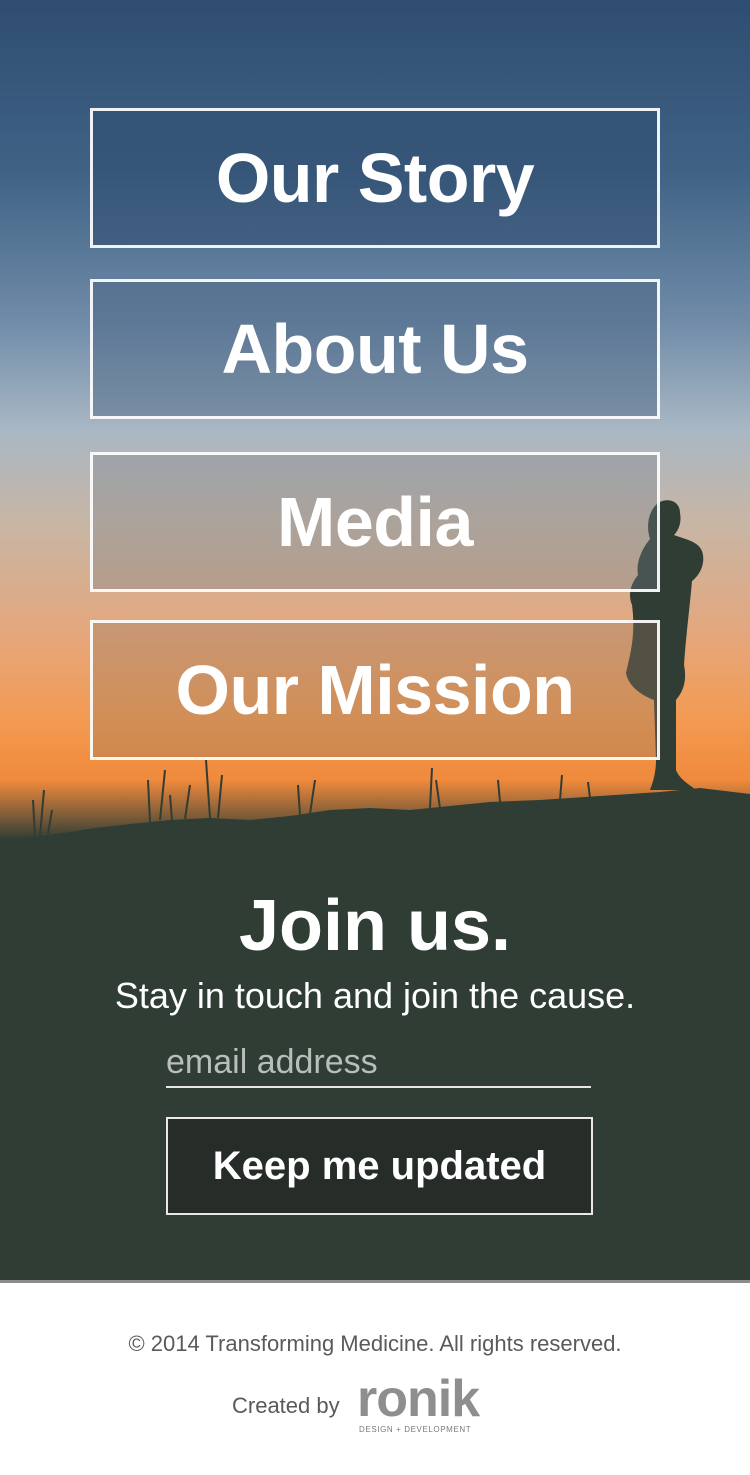  I want to click on join-subtitle: Stay in touch and join the cause., so click(375, 995).